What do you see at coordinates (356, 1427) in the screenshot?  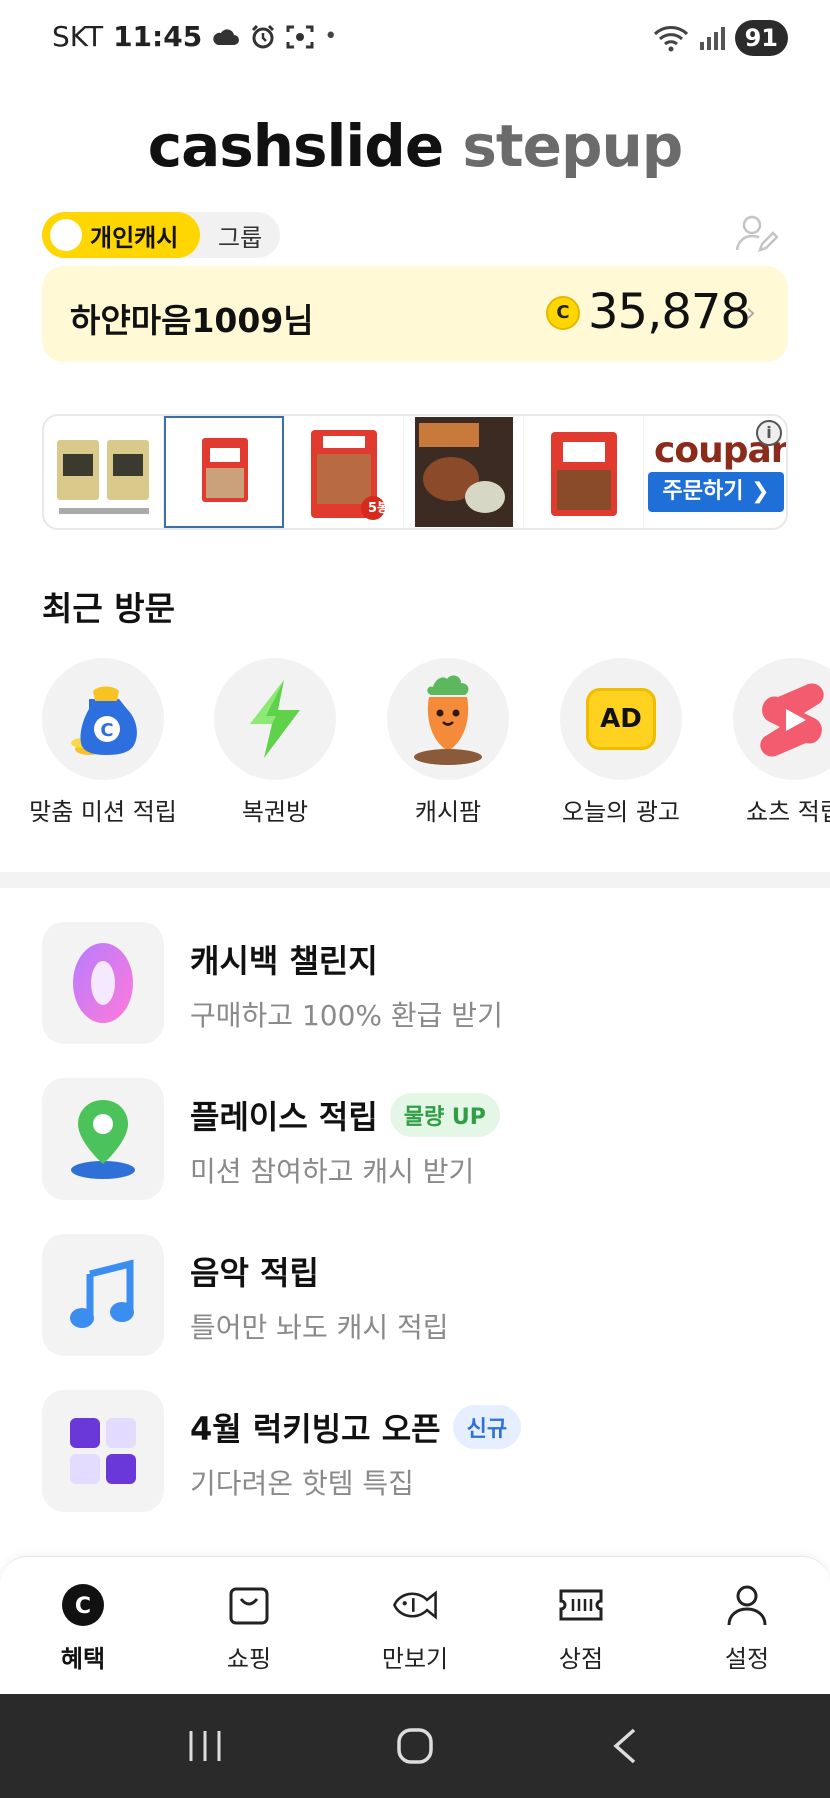 I see `list-item-title: 4월 럭키빙고 오픈 신규` at bounding box center [356, 1427].